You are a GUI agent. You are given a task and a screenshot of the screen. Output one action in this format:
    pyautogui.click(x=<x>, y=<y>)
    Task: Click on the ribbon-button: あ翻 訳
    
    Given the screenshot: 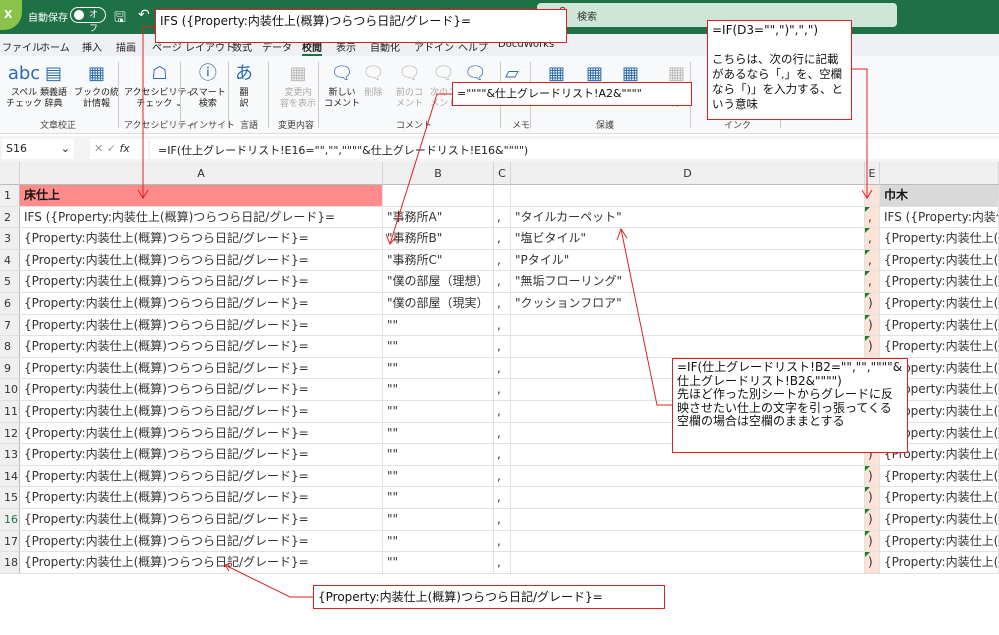 What is the action you would take?
    pyautogui.click(x=244, y=85)
    